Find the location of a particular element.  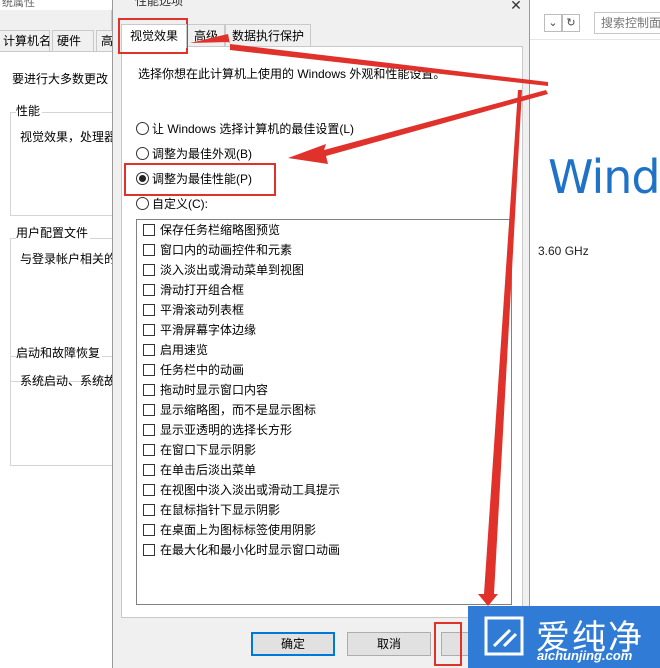

option-label: 淡入淡出或滑动菜单到视图 is located at coordinates (232, 270).